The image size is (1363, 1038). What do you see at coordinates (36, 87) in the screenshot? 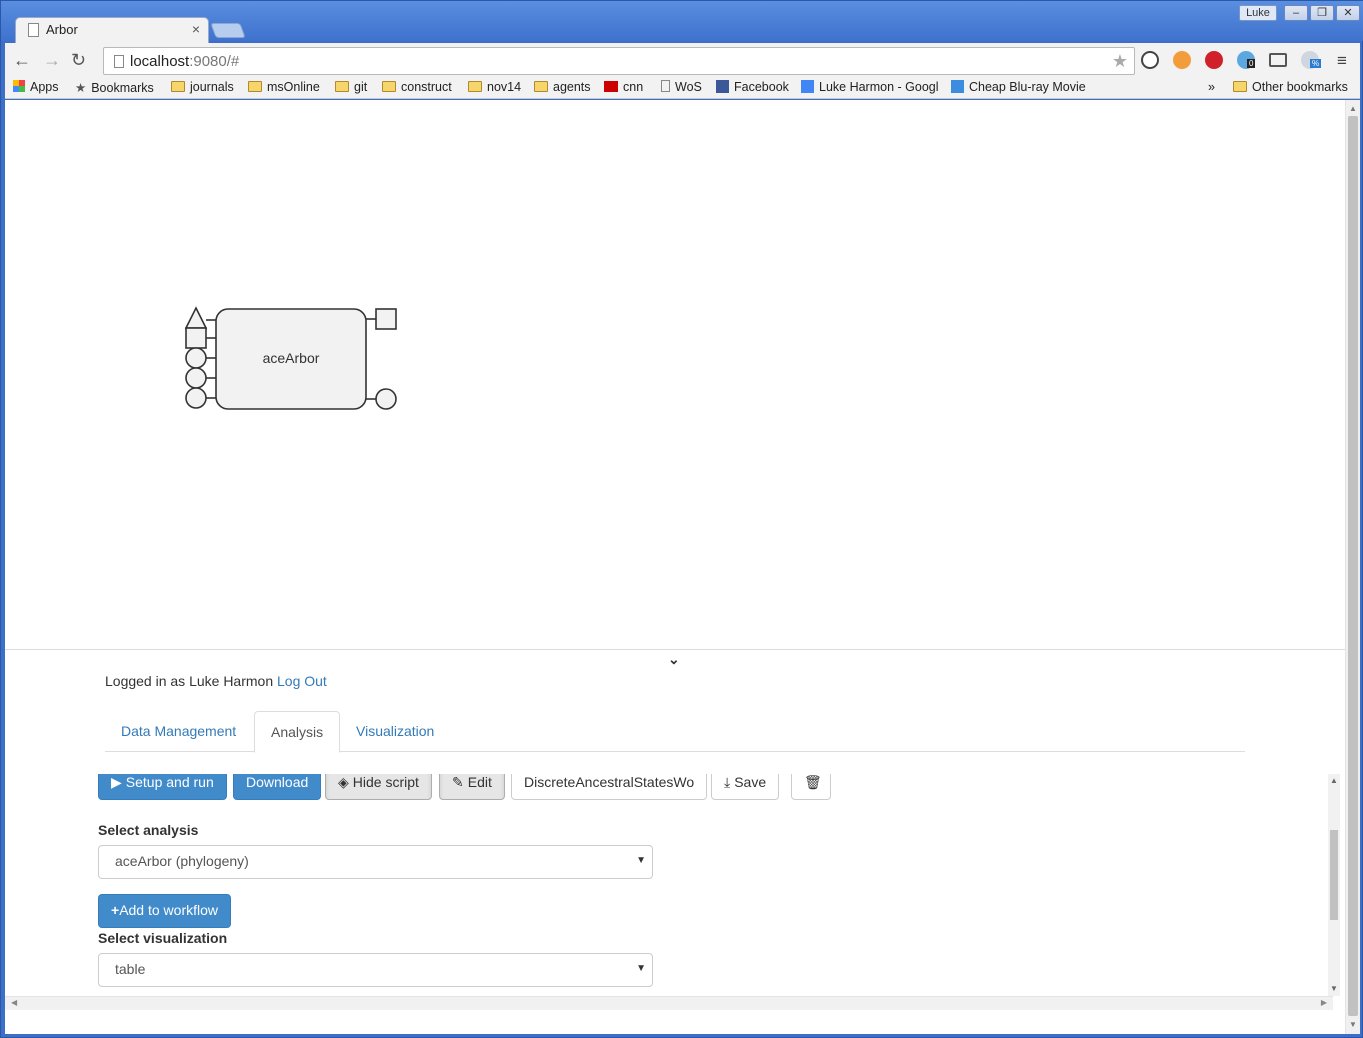
I see `bookmark-apps: Apps` at bounding box center [36, 87].